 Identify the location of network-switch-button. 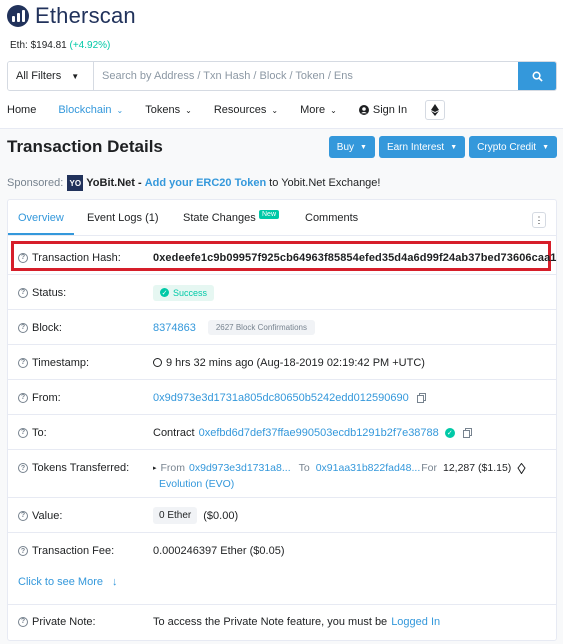
(435, 110).